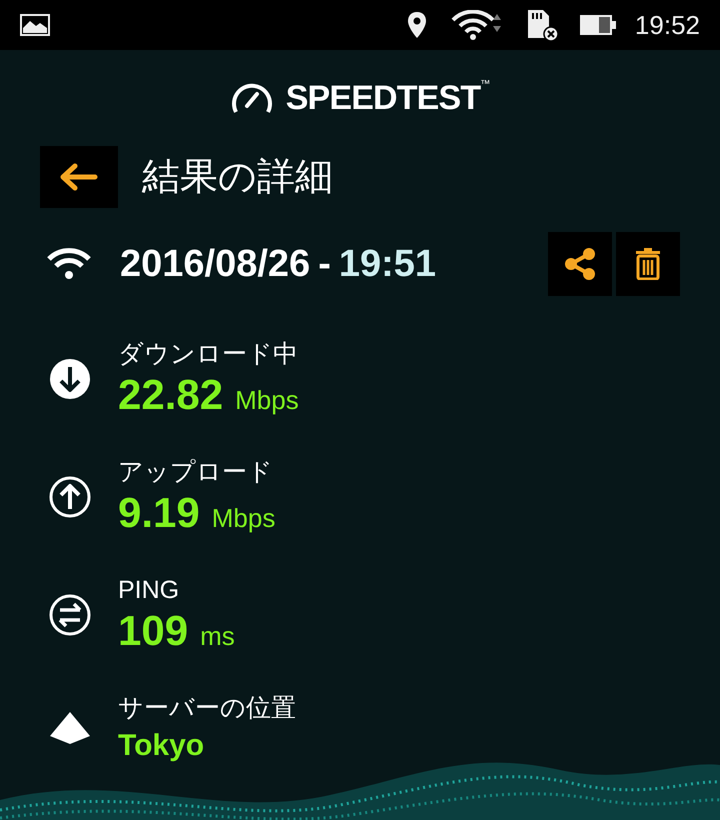  I want to click on result-time: 19:51, so click(387, 264).